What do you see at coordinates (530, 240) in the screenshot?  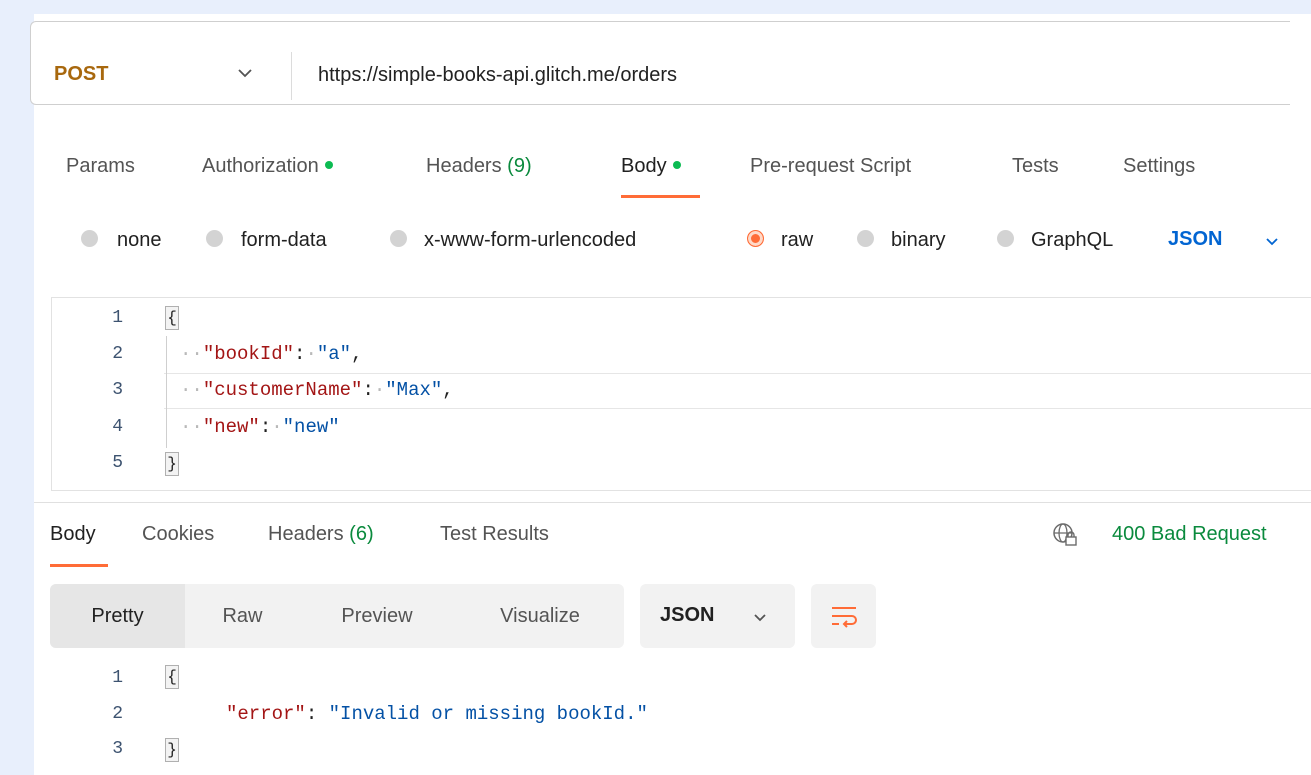 I see `radio-label-x-www-form-urlencoded: x-www-form-urlencoded` at bounding box center [530, 240].